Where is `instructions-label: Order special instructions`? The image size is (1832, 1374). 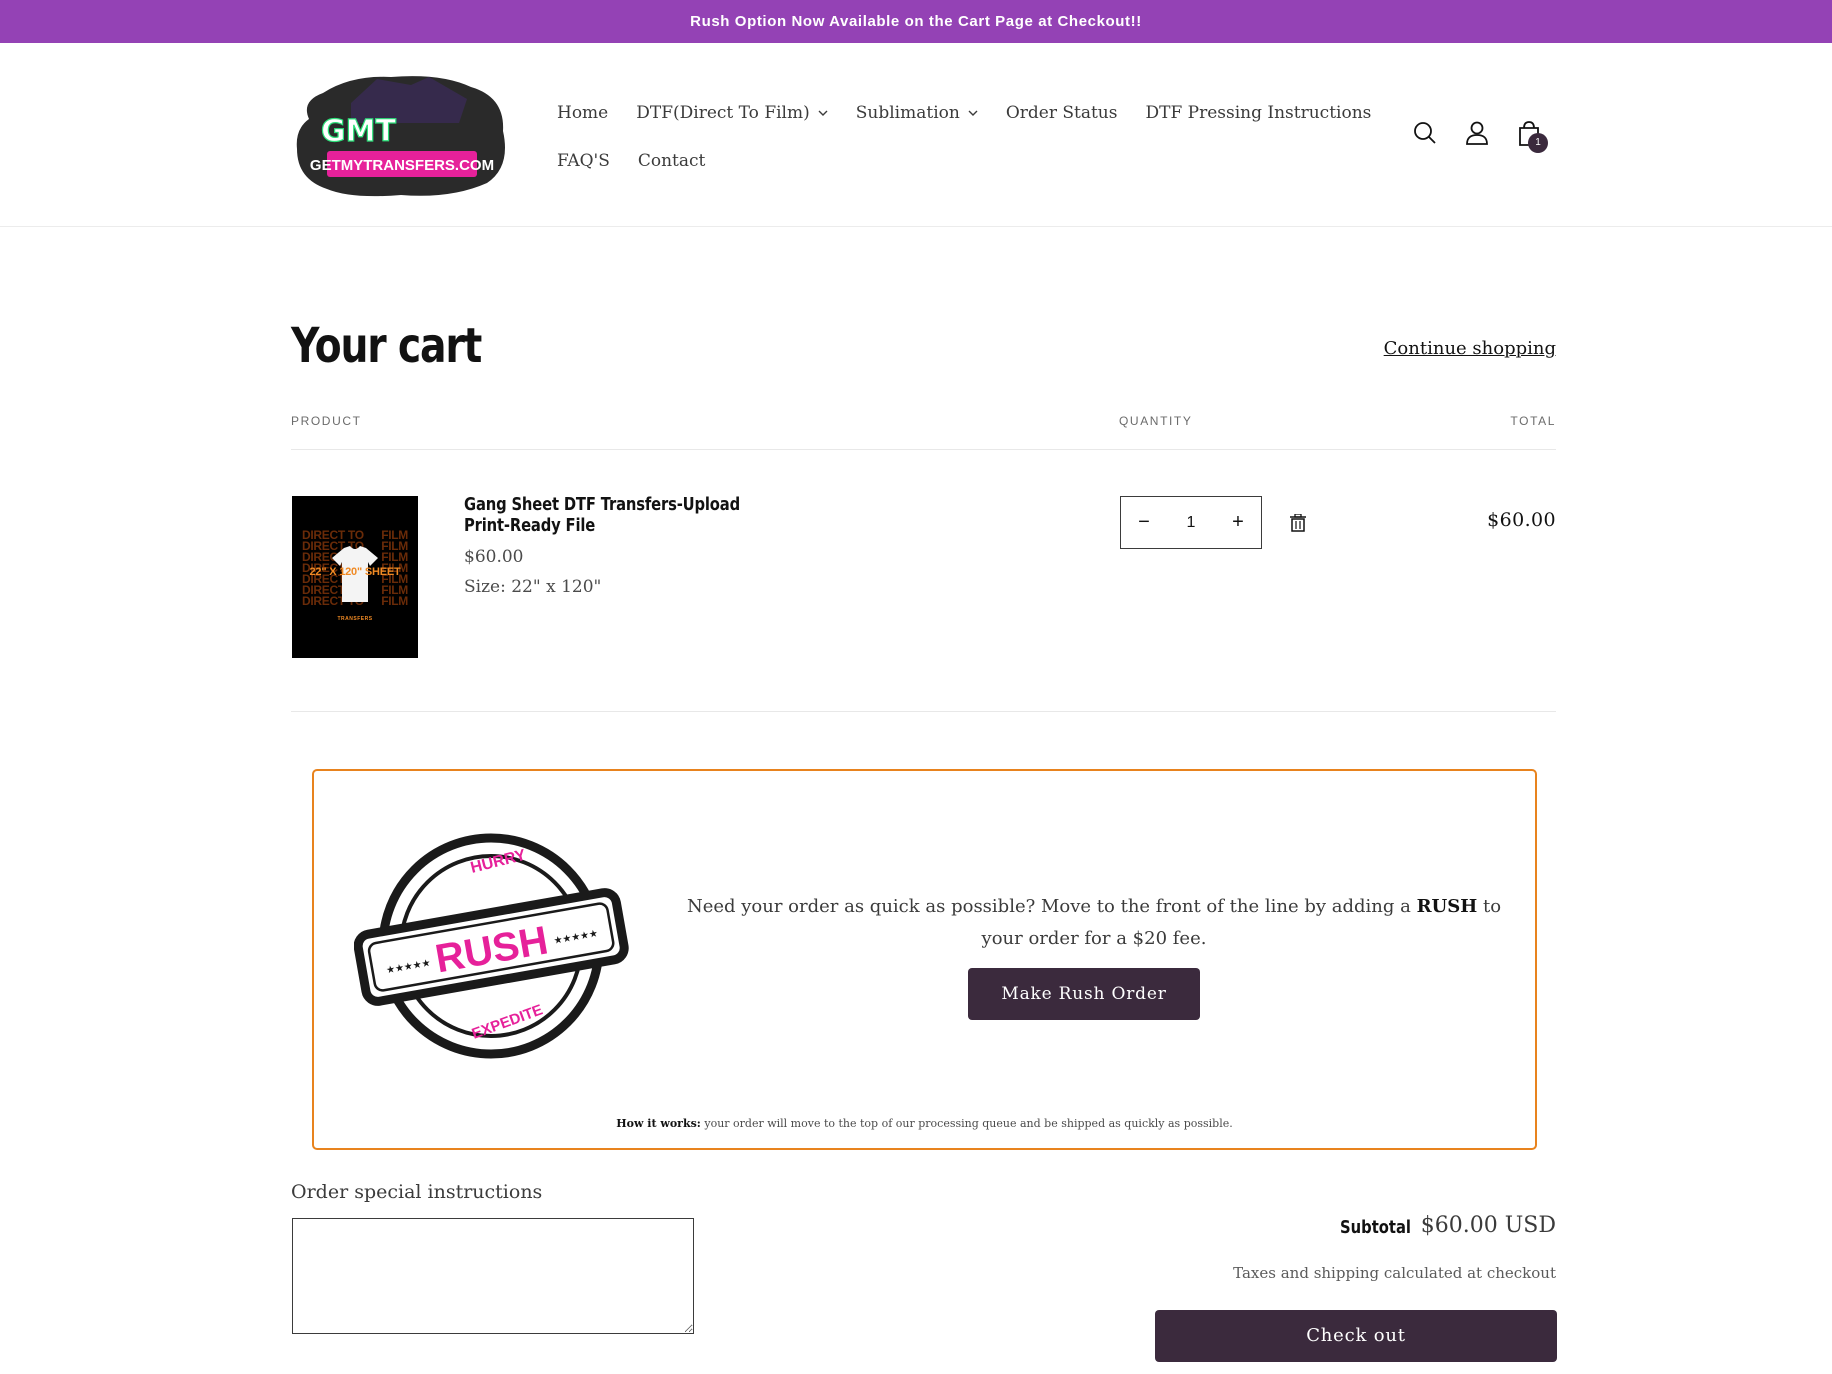
instructions-label: Order special instructions is located at coordinates (417, 1192).